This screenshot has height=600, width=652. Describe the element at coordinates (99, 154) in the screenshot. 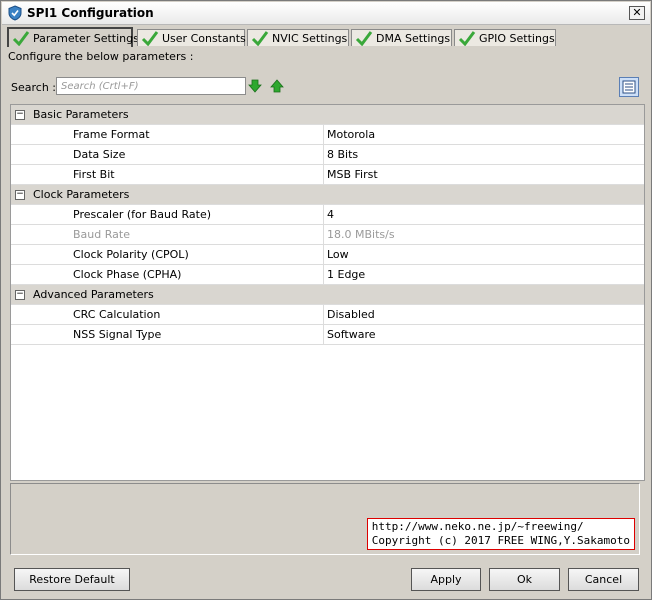

I see `param-name: Data Size` at that location.